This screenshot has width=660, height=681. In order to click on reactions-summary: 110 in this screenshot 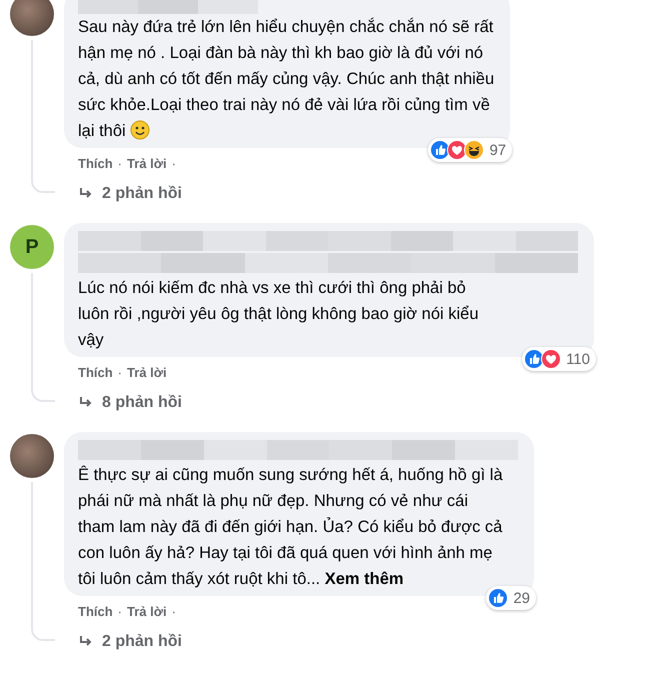, I will do `click(559, 359)`.